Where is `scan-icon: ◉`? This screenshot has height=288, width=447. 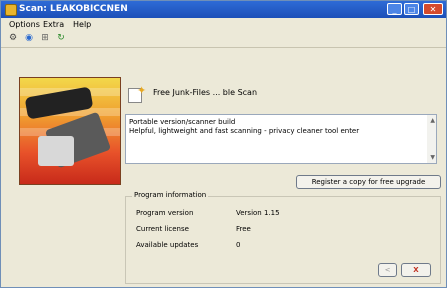 scan-icon: ◉ is located at coordinates (29, 38).